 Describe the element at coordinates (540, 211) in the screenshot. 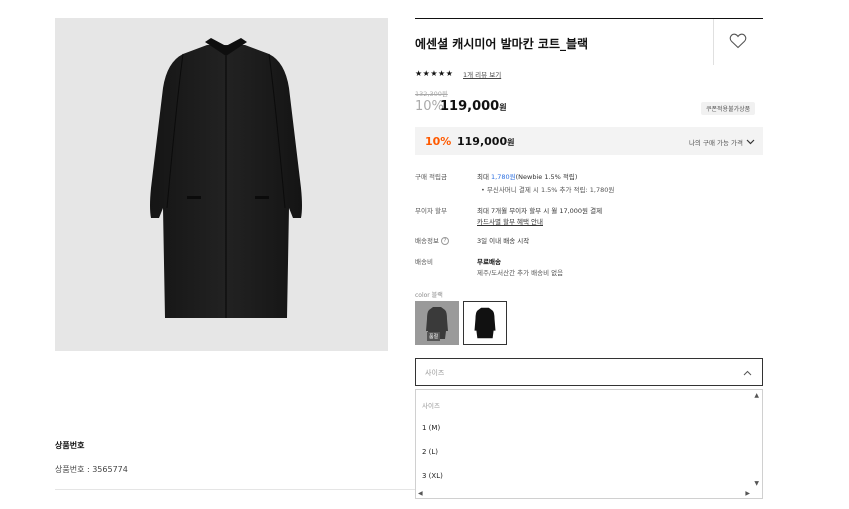

I see `installment-text: 최대 7개월 무이자 할부 시 월 17,000원 결제` at that location.